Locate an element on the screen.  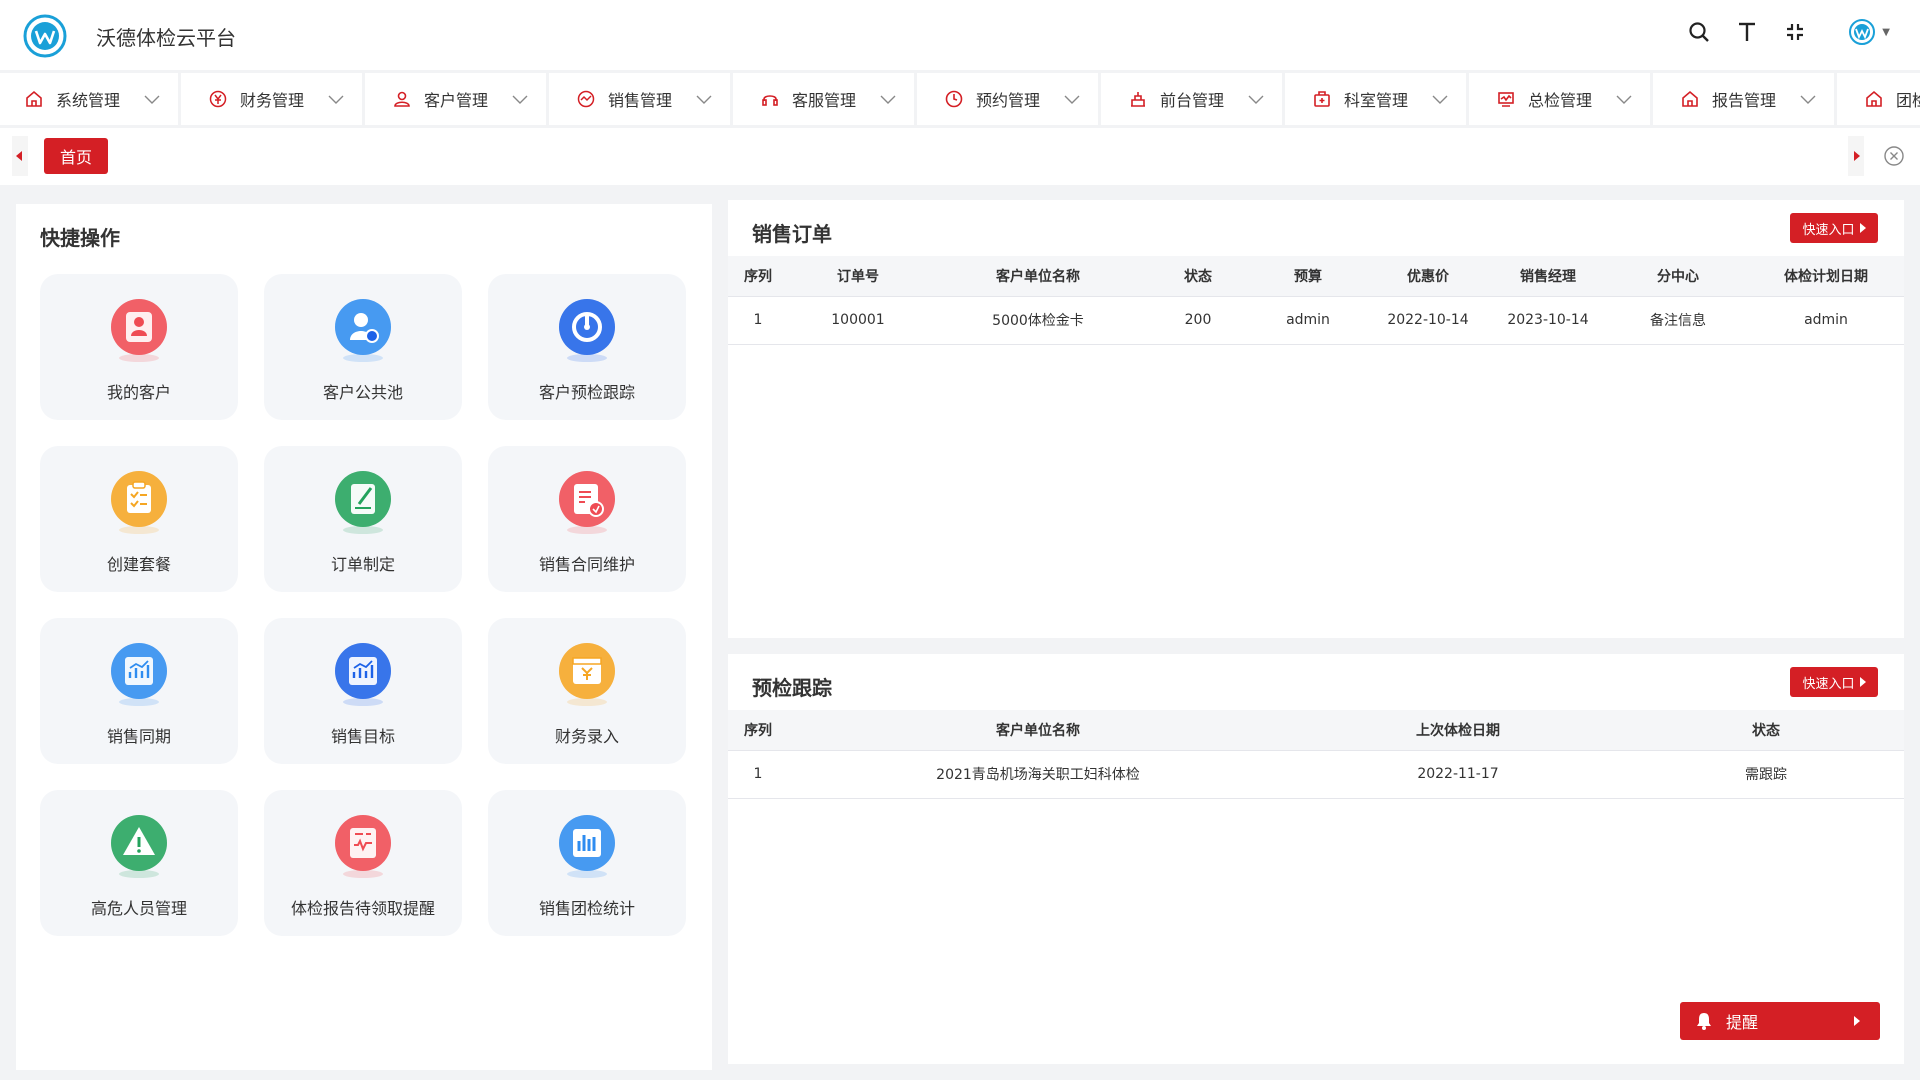
search-icon is located at coordinates (1699, 32).